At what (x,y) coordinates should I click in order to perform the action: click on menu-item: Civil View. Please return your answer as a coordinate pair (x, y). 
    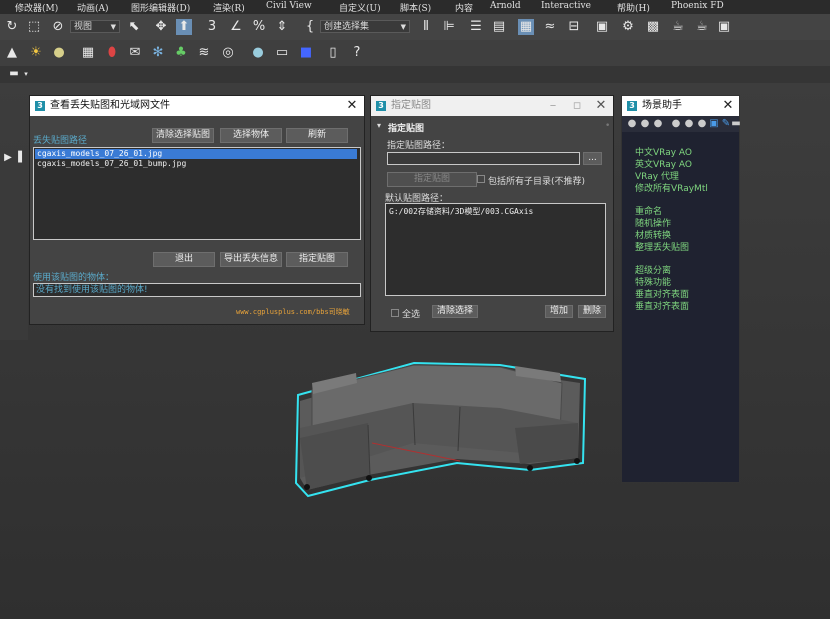
    Looking at the image, I should click on (289, 6).